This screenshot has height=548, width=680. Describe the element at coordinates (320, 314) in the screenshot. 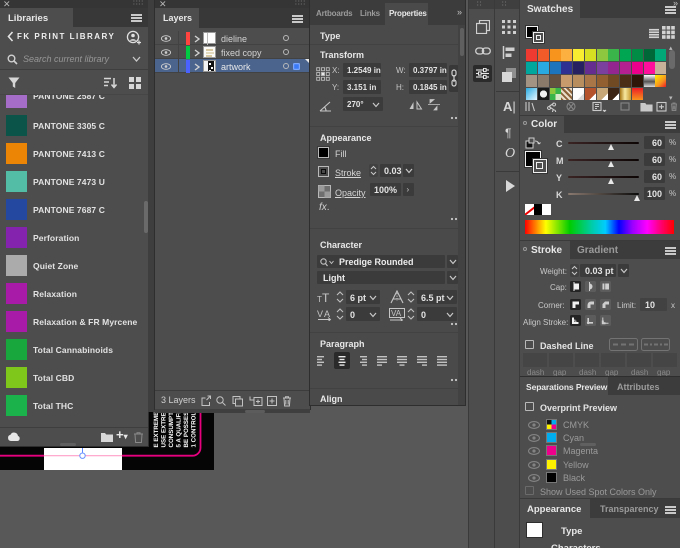

I see `svg-text: V` at that location.